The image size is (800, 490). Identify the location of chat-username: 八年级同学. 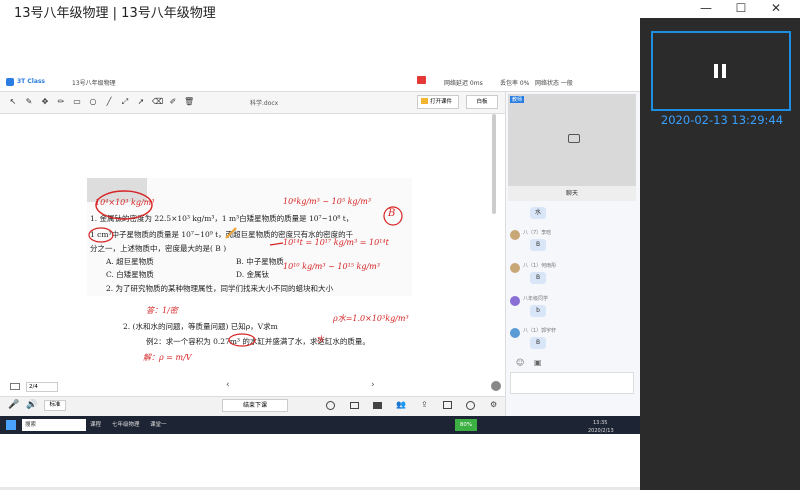
(536, 299).